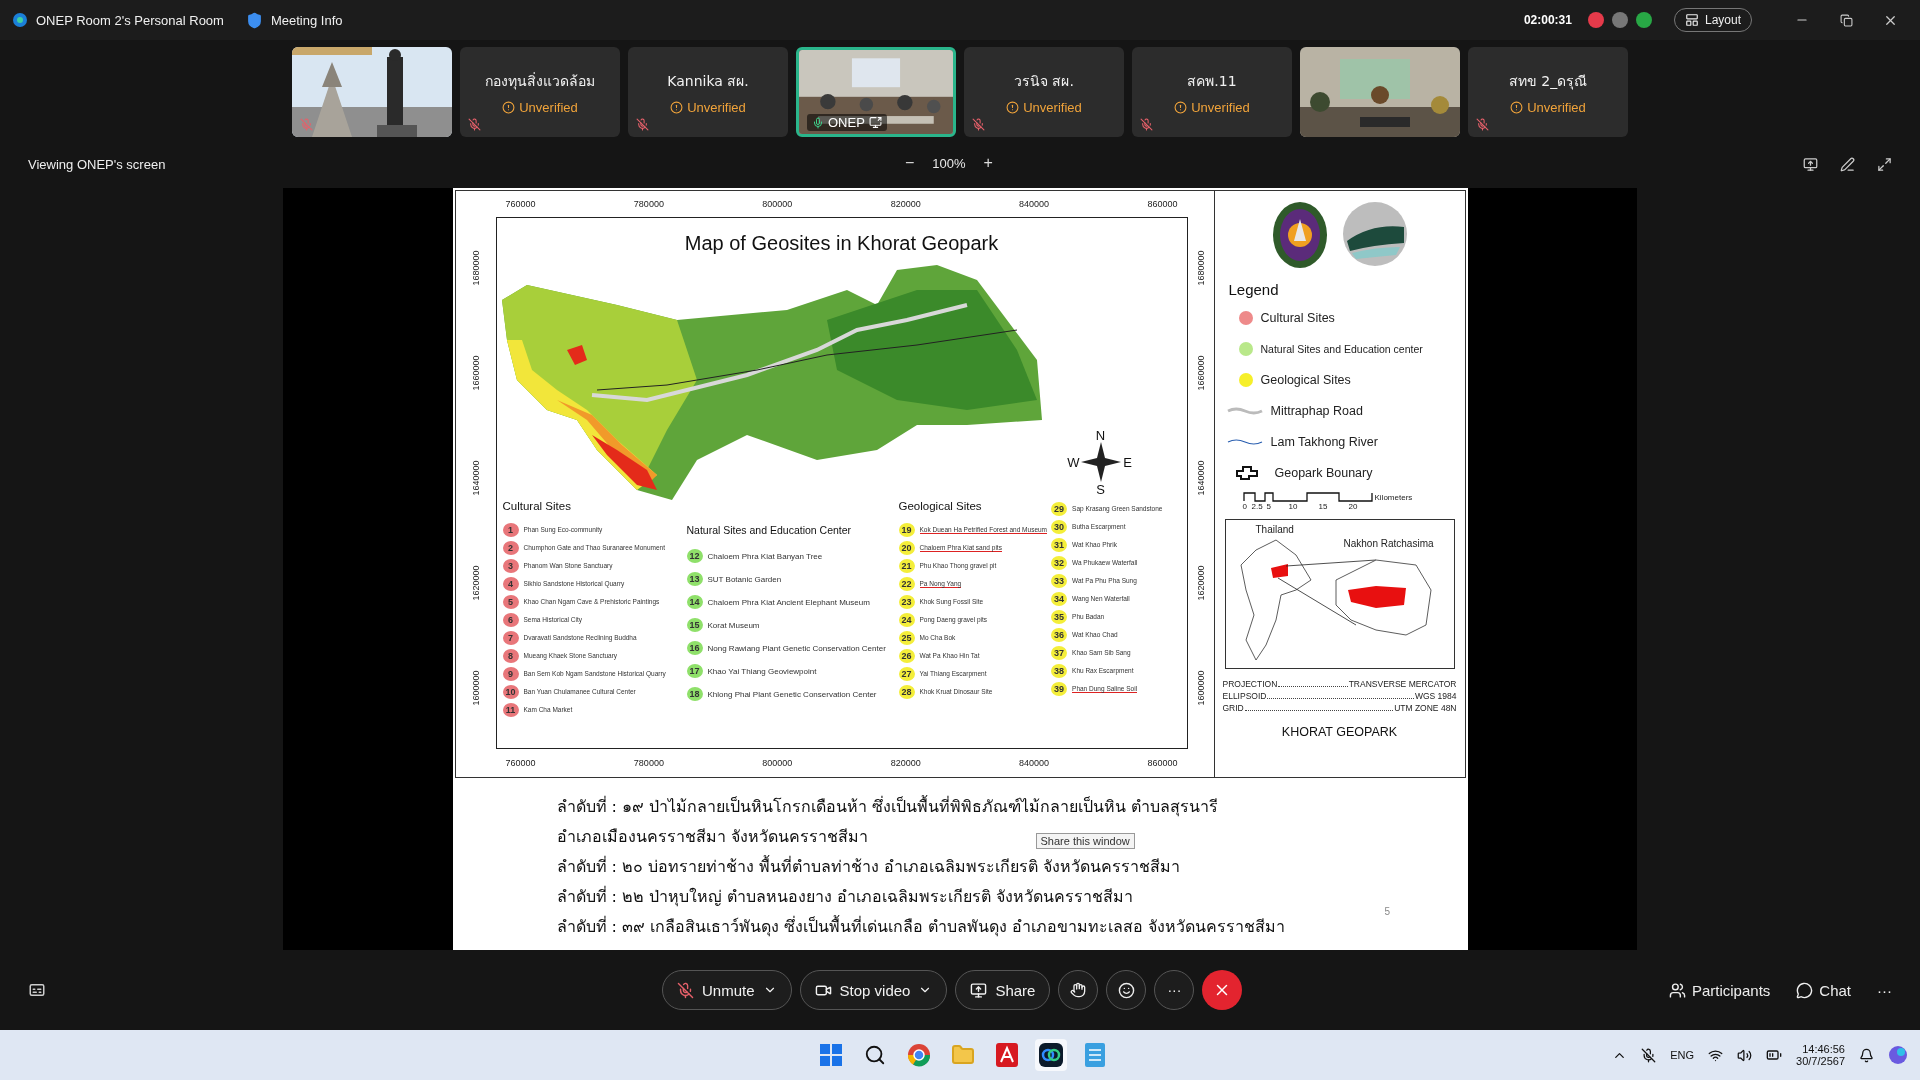  I want to click on slide-text-line: อำเภอเมืองนครราชสีมา จังหวัดนครราชสีมา, so click(712, 837).